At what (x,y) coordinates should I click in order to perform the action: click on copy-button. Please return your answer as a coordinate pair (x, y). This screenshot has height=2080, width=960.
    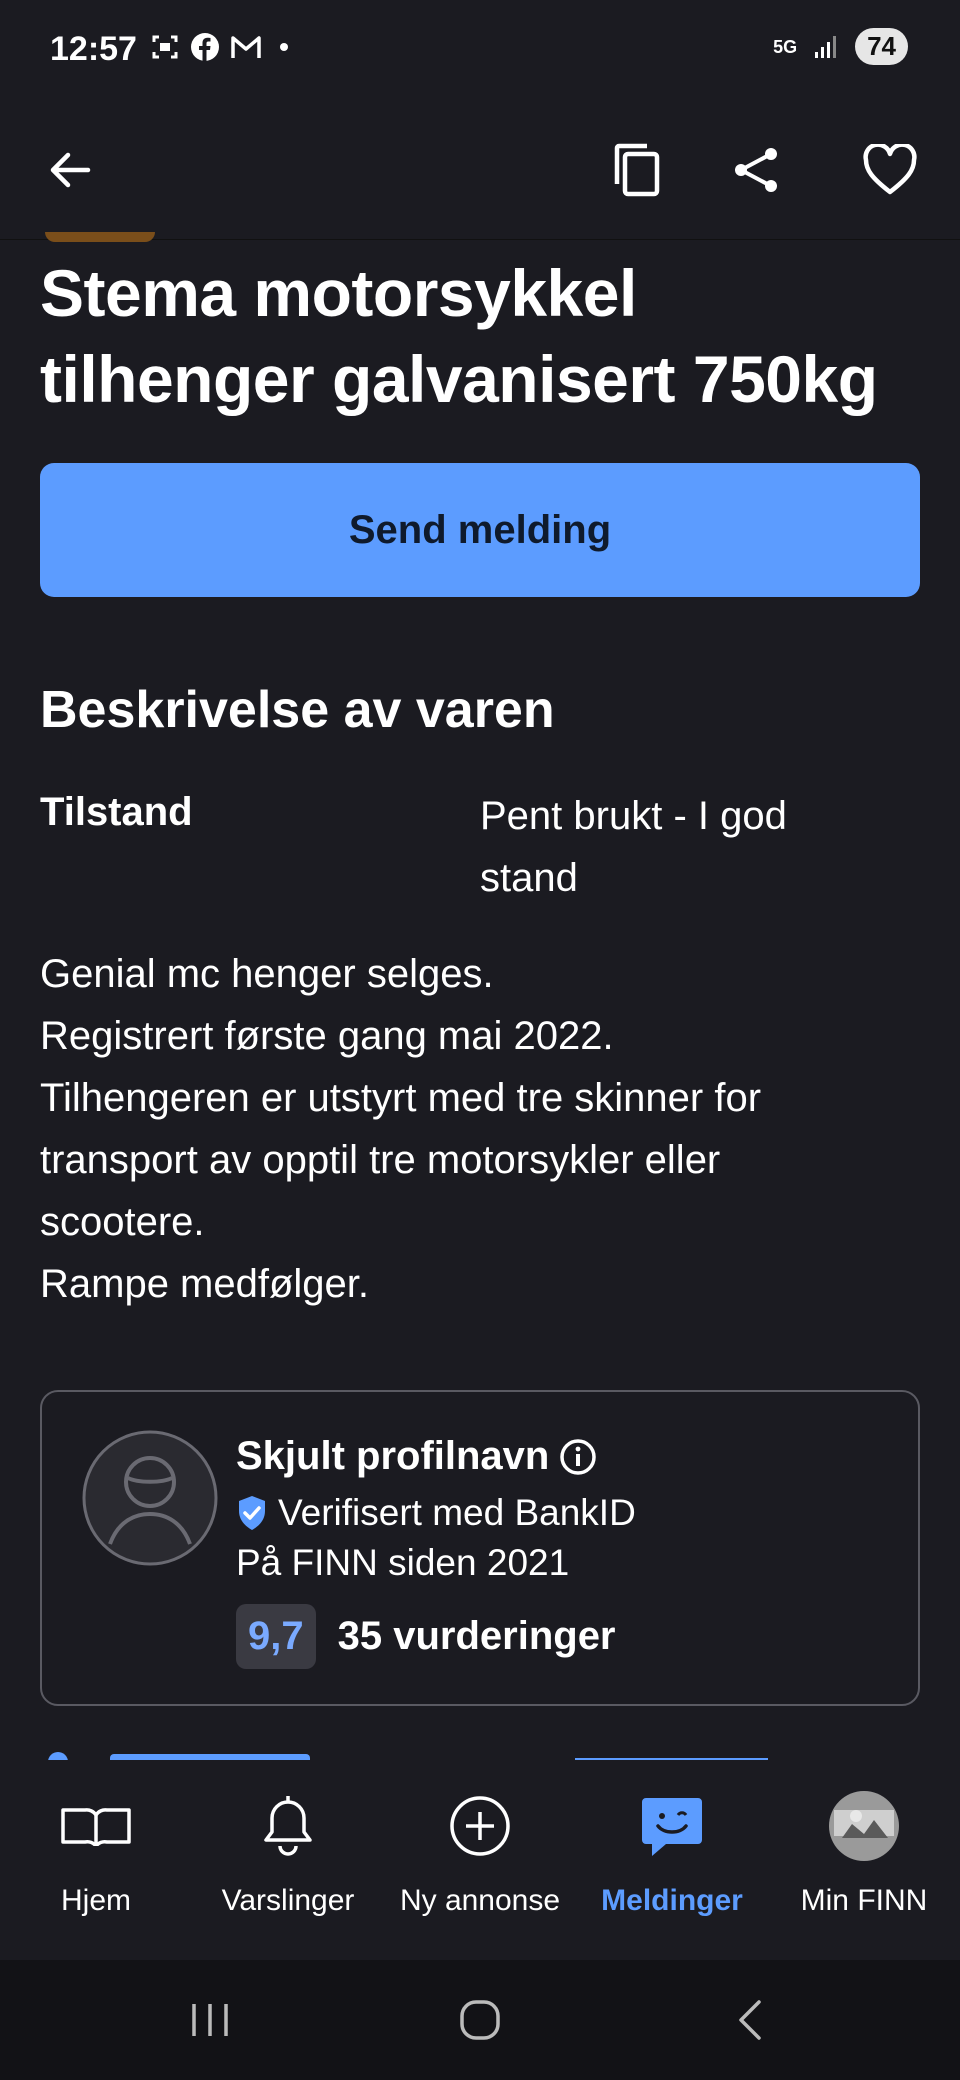
    Looking at the image, I should click on (637, 170).